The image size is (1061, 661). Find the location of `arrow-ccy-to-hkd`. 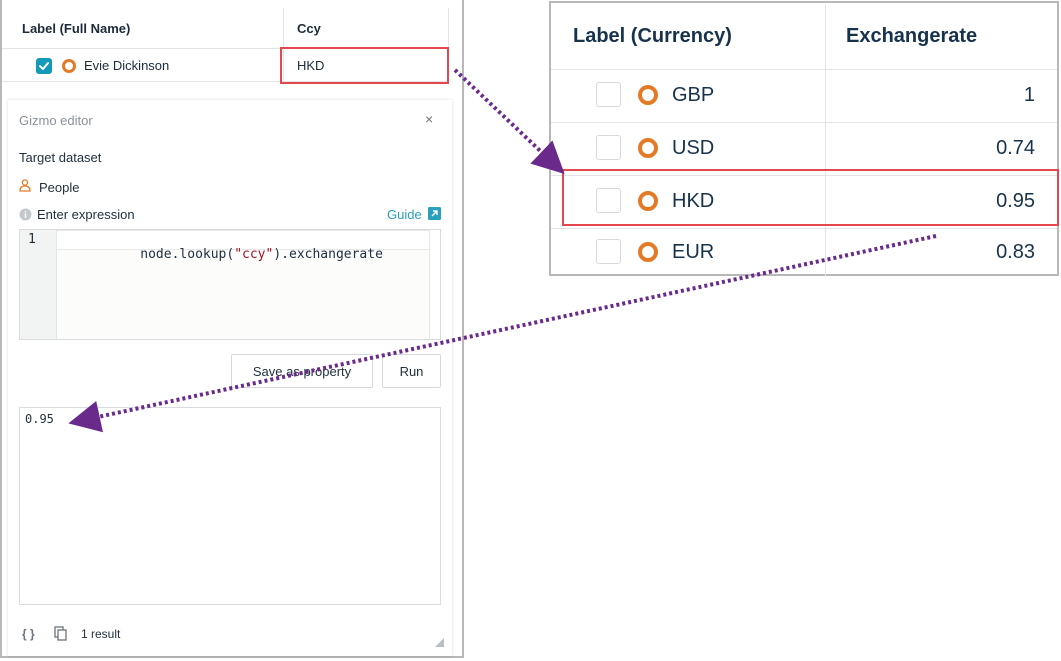

arrow-ccy-to-hkd is located at coordinates (509, 121).